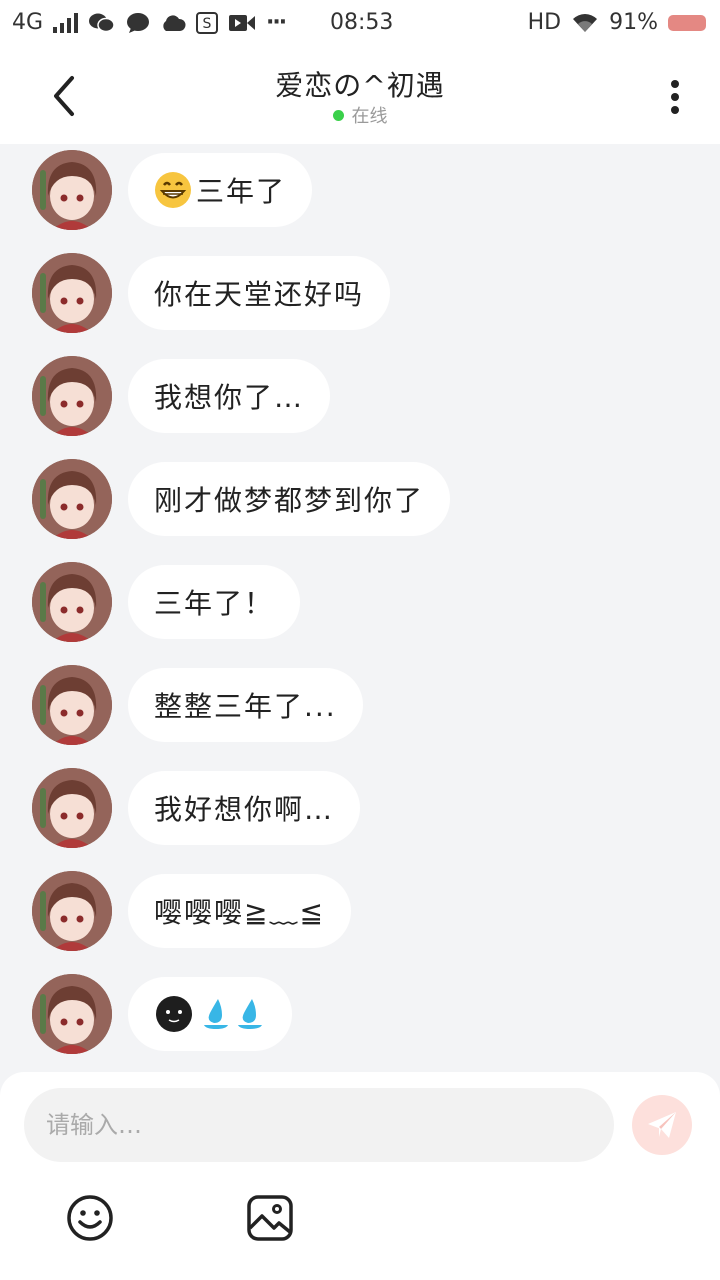  What do you see at coordinates (174, 1014) in the screenshot?
I see `dark-face-emoji-icon` at bounding box center [174, 1014].